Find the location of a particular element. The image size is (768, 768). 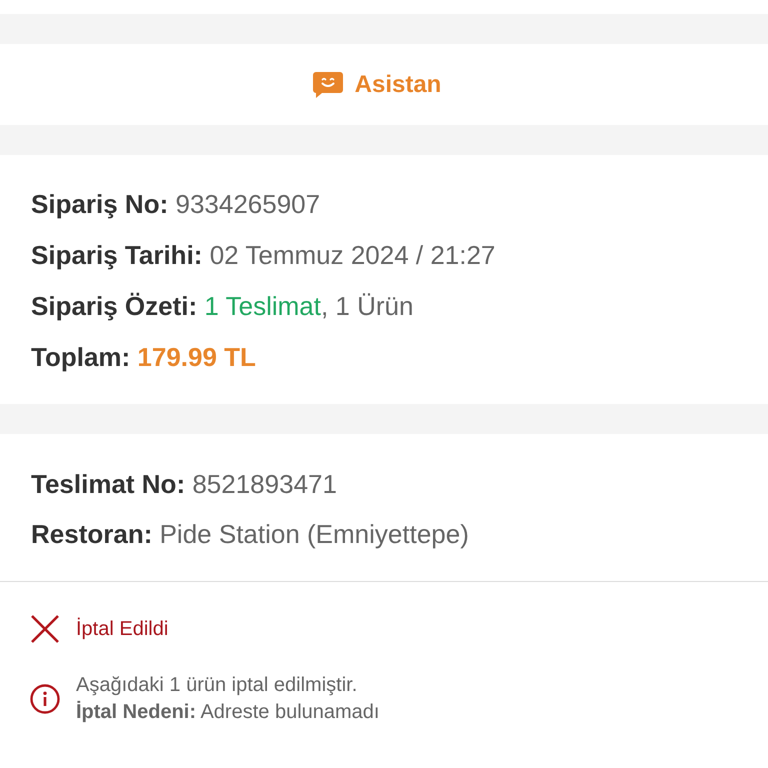

info-icon is located at coordinates (45, 699).